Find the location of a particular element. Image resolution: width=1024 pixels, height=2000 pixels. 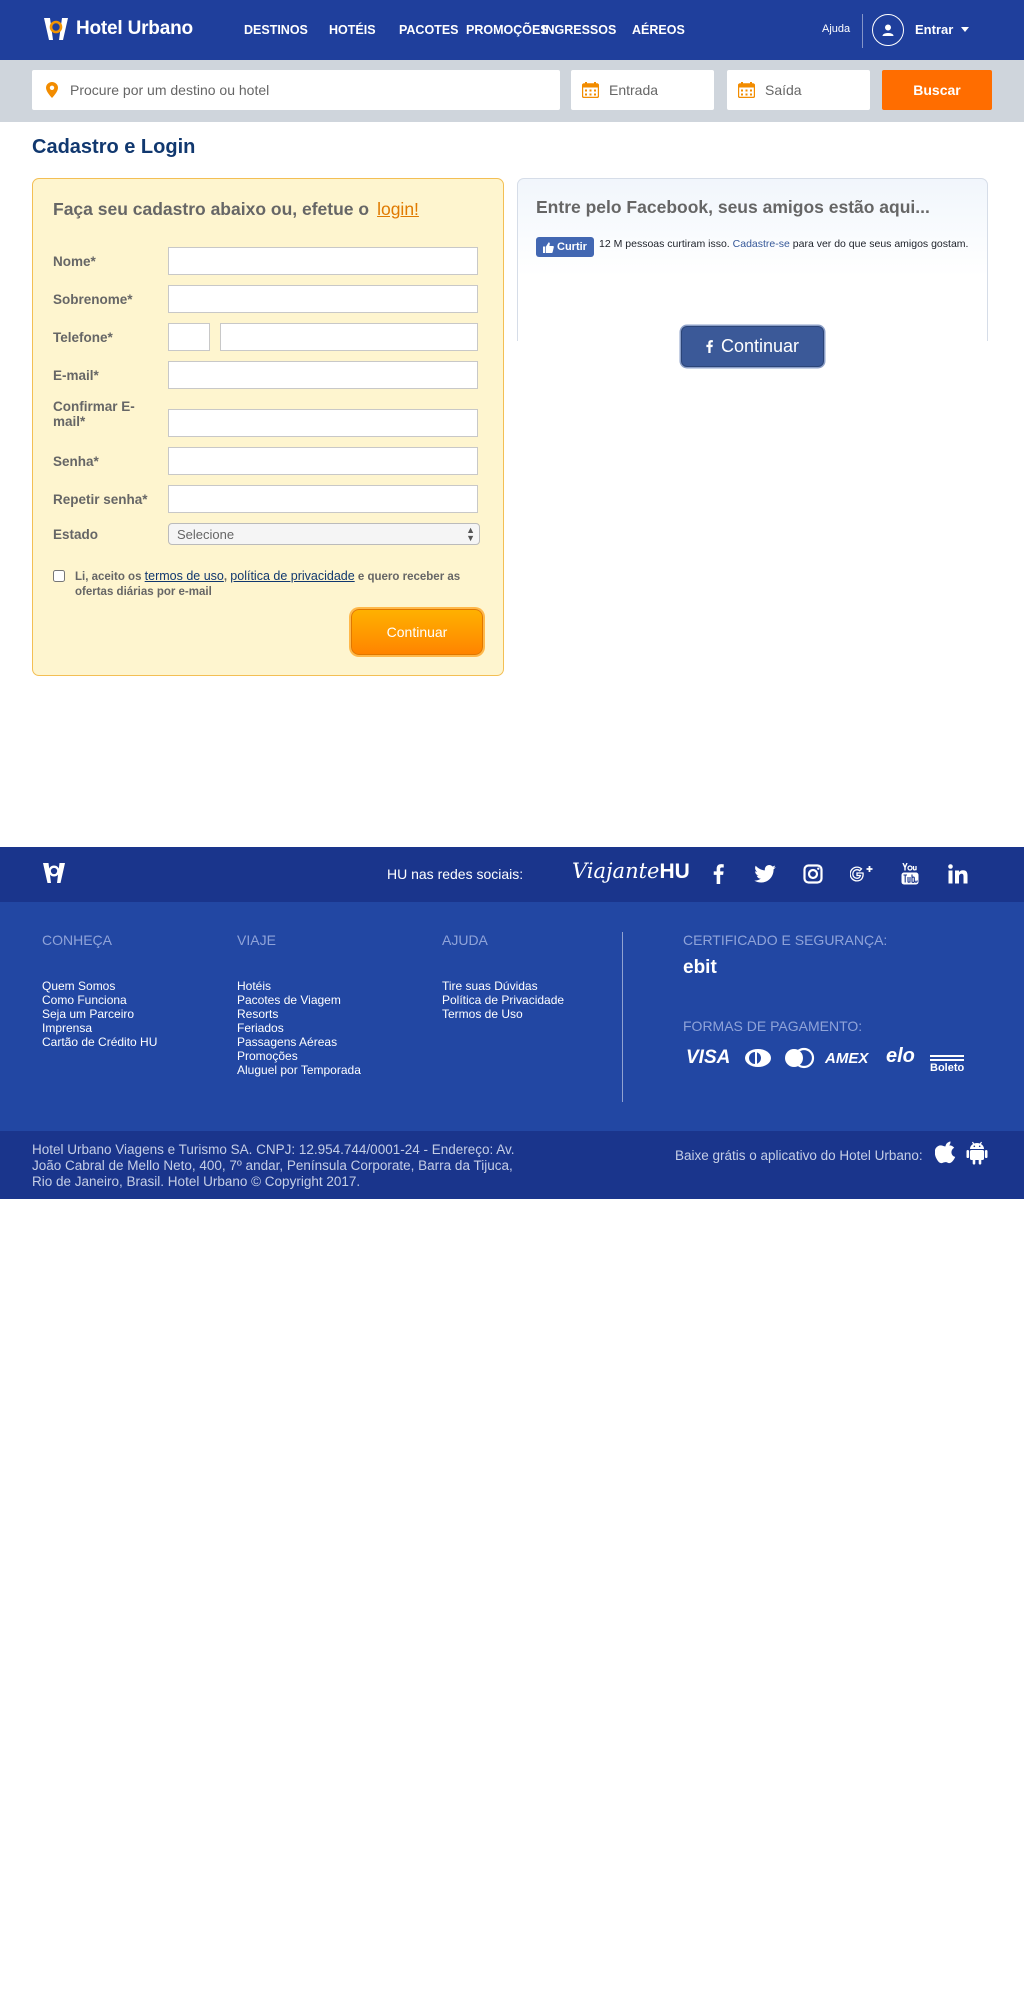

repetir-senha-input is located at coordinates (323, 499).